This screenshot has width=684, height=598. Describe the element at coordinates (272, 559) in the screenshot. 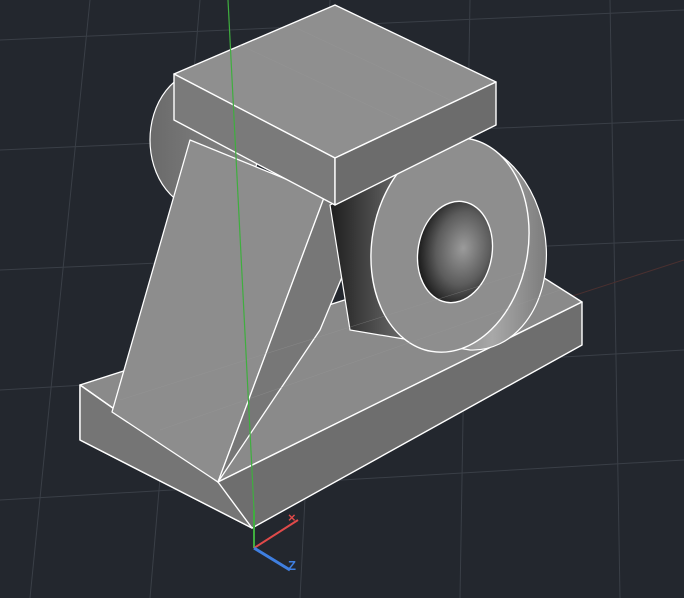

I see `z-axis-arrow` at that location.